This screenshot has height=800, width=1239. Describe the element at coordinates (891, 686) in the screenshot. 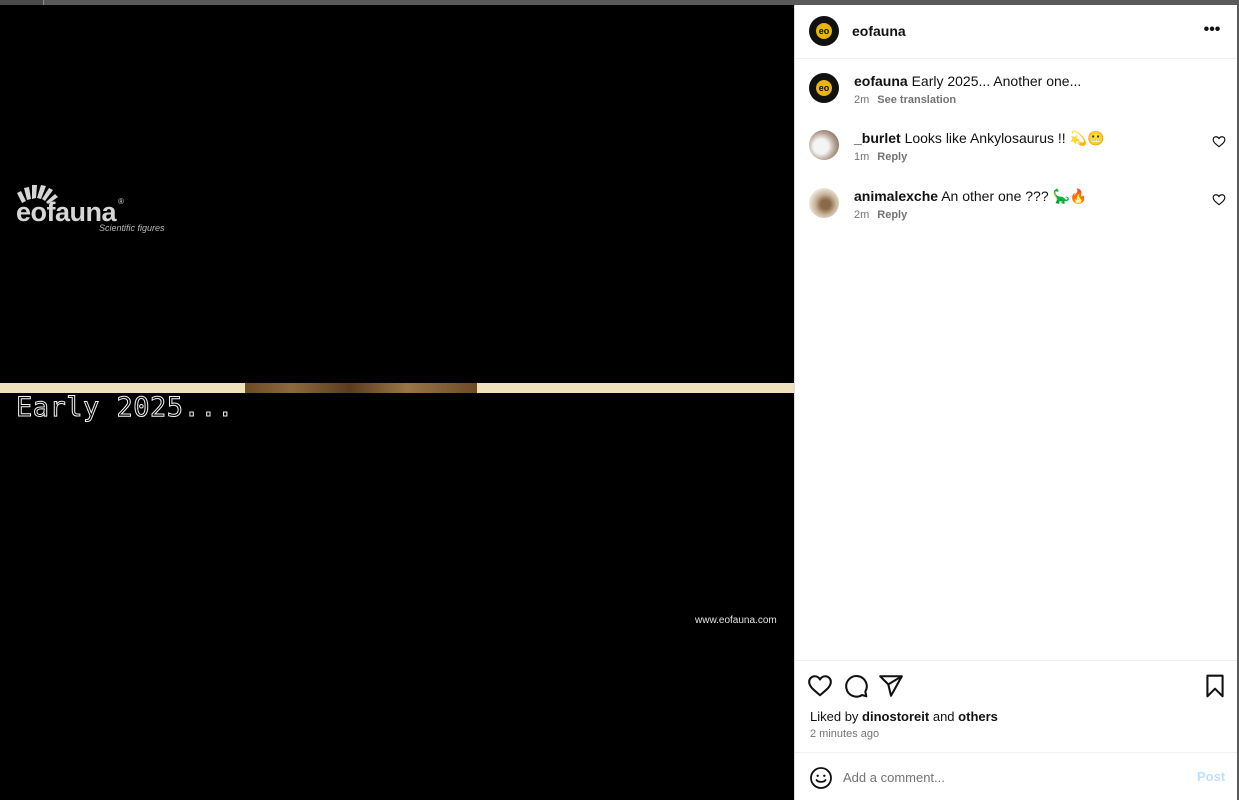

I see `send-icon` at that location.